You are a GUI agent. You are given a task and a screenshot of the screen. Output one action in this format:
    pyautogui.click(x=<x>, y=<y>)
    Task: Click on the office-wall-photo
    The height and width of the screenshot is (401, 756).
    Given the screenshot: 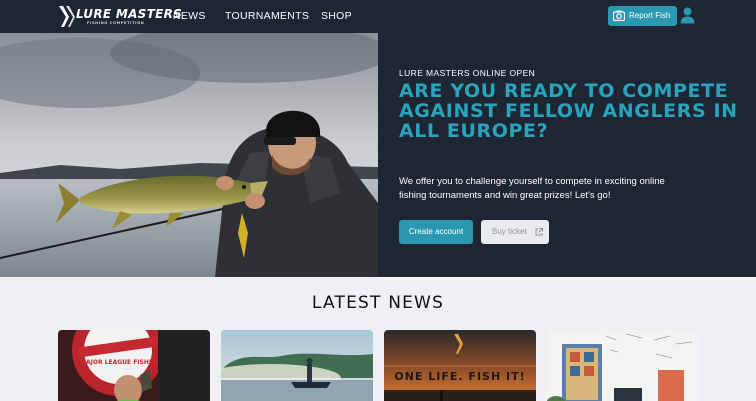 What is the action you would take?
    pyautogui.click(x=622, y=365)
    